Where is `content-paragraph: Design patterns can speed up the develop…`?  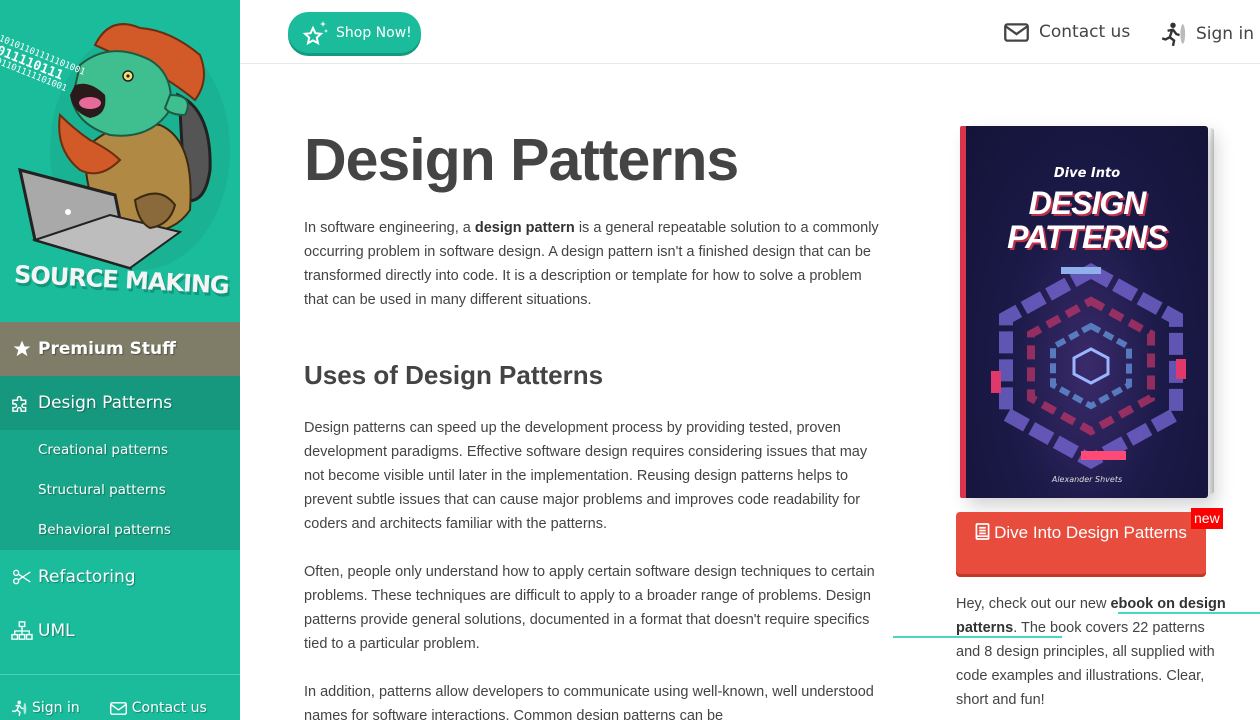 content-paragraph: Design patterns can speed up the develop… is located at coordinates (586, 476).